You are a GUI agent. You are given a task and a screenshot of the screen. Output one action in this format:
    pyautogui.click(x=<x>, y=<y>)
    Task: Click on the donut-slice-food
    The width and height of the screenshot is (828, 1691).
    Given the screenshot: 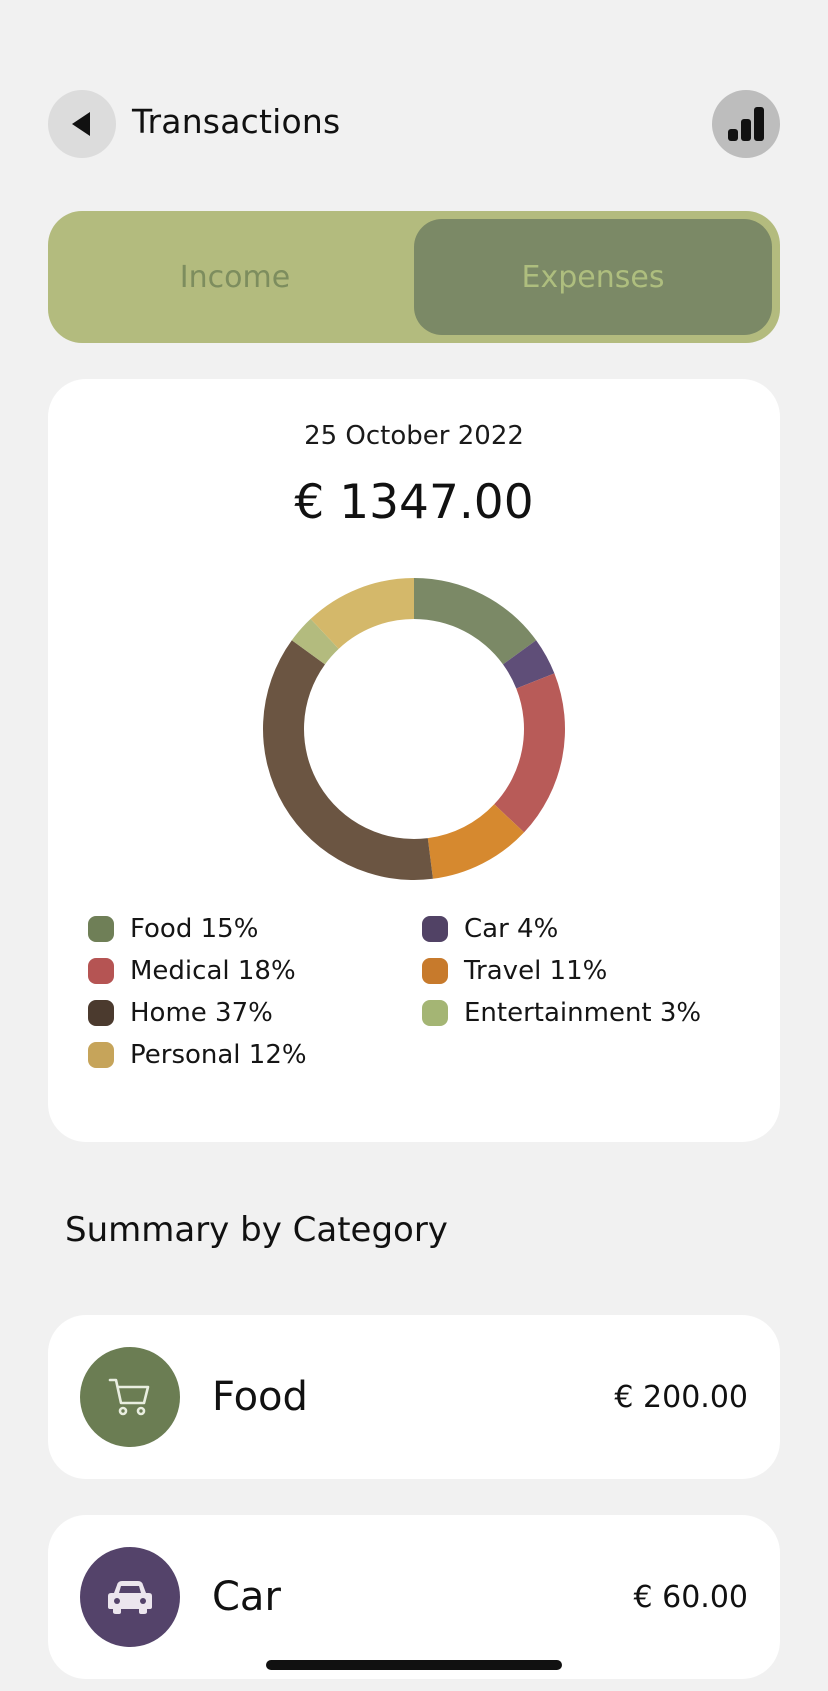 What is the action you would take?
    pyautogui.click(x=475, y=621)
    